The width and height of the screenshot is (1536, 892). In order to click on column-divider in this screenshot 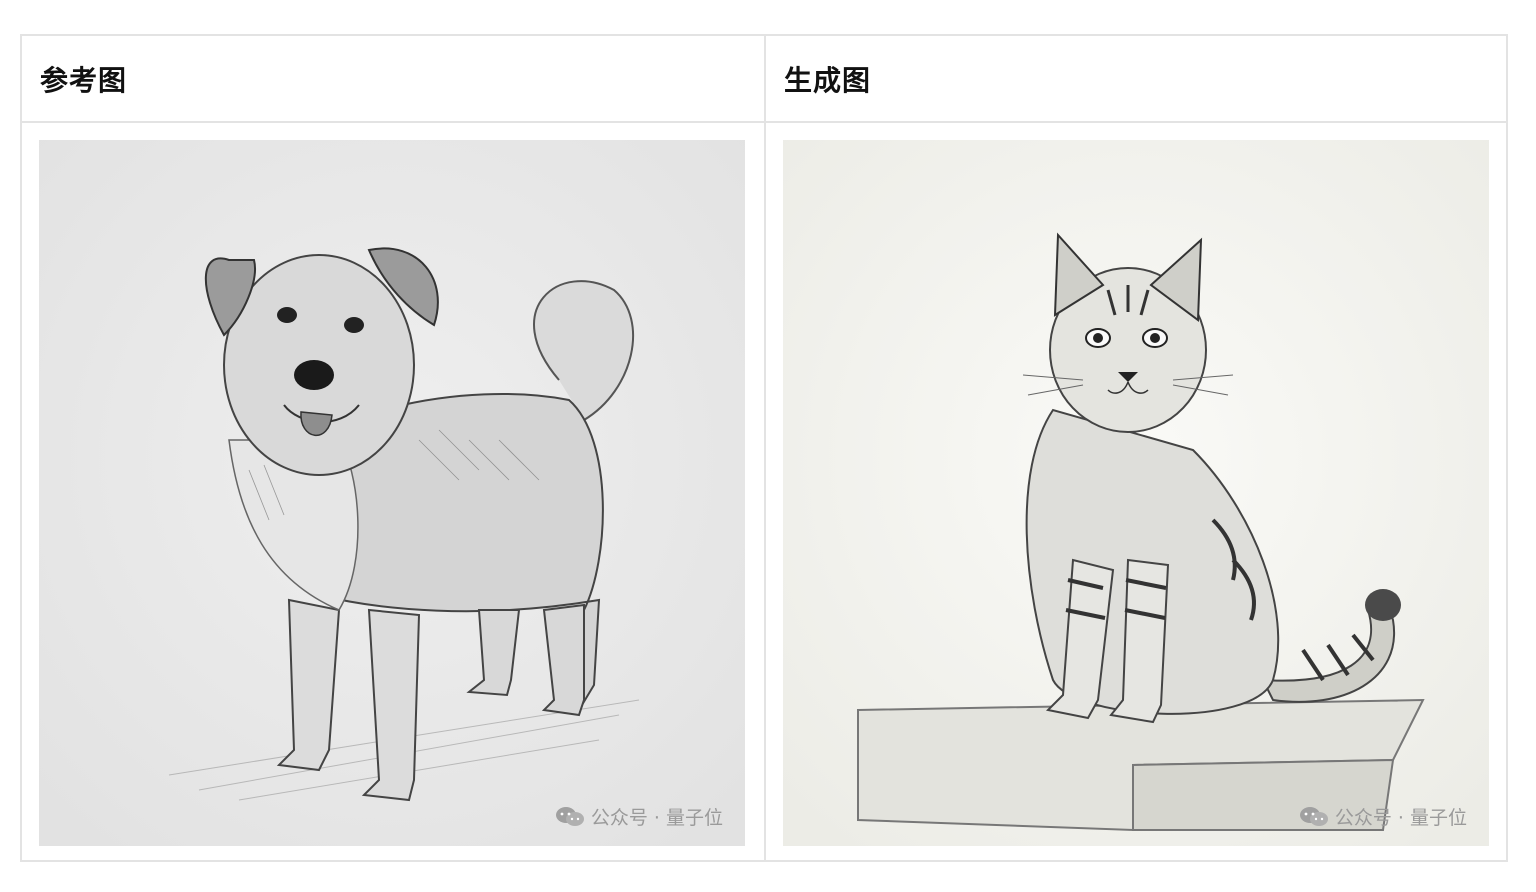, I will do `click(765, 448)`.